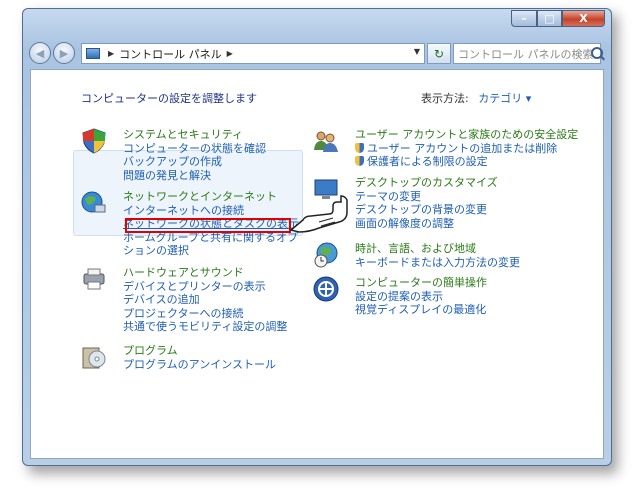 This screenshot has height=497, width=641. Describe the element at coordinates (233, 300) in the screenshot. I see `category-link: デバイスの追加` at that location.